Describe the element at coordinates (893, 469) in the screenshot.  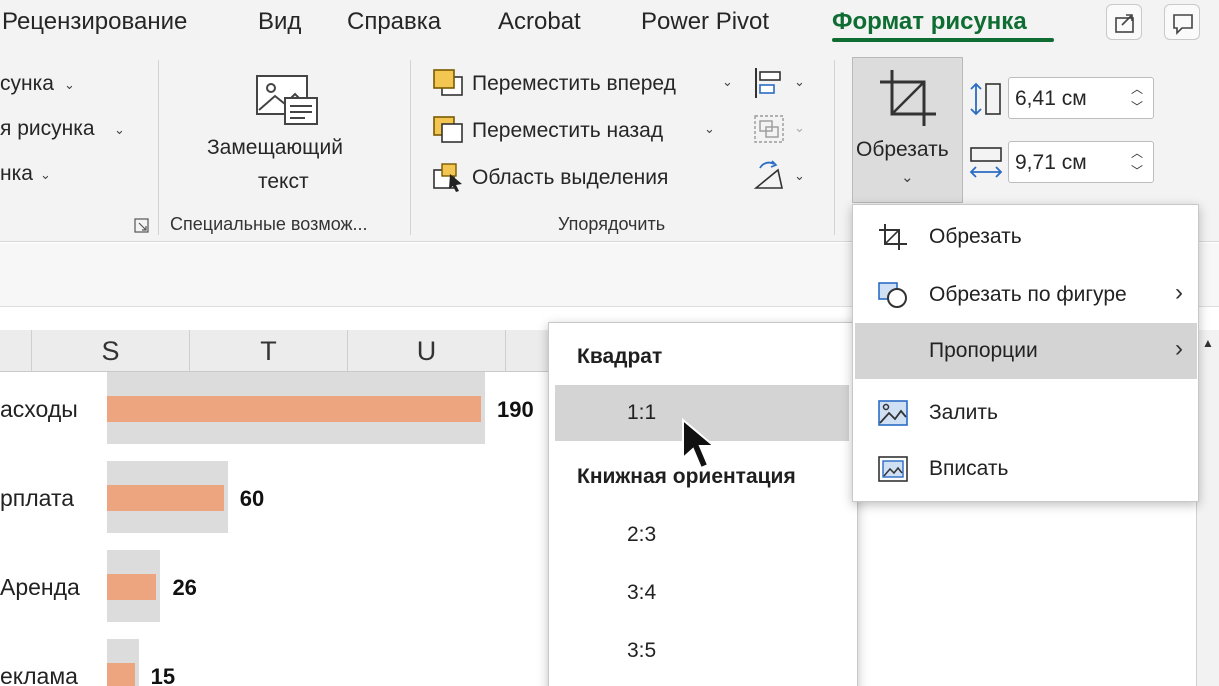
I see `fit-icon` at that location.